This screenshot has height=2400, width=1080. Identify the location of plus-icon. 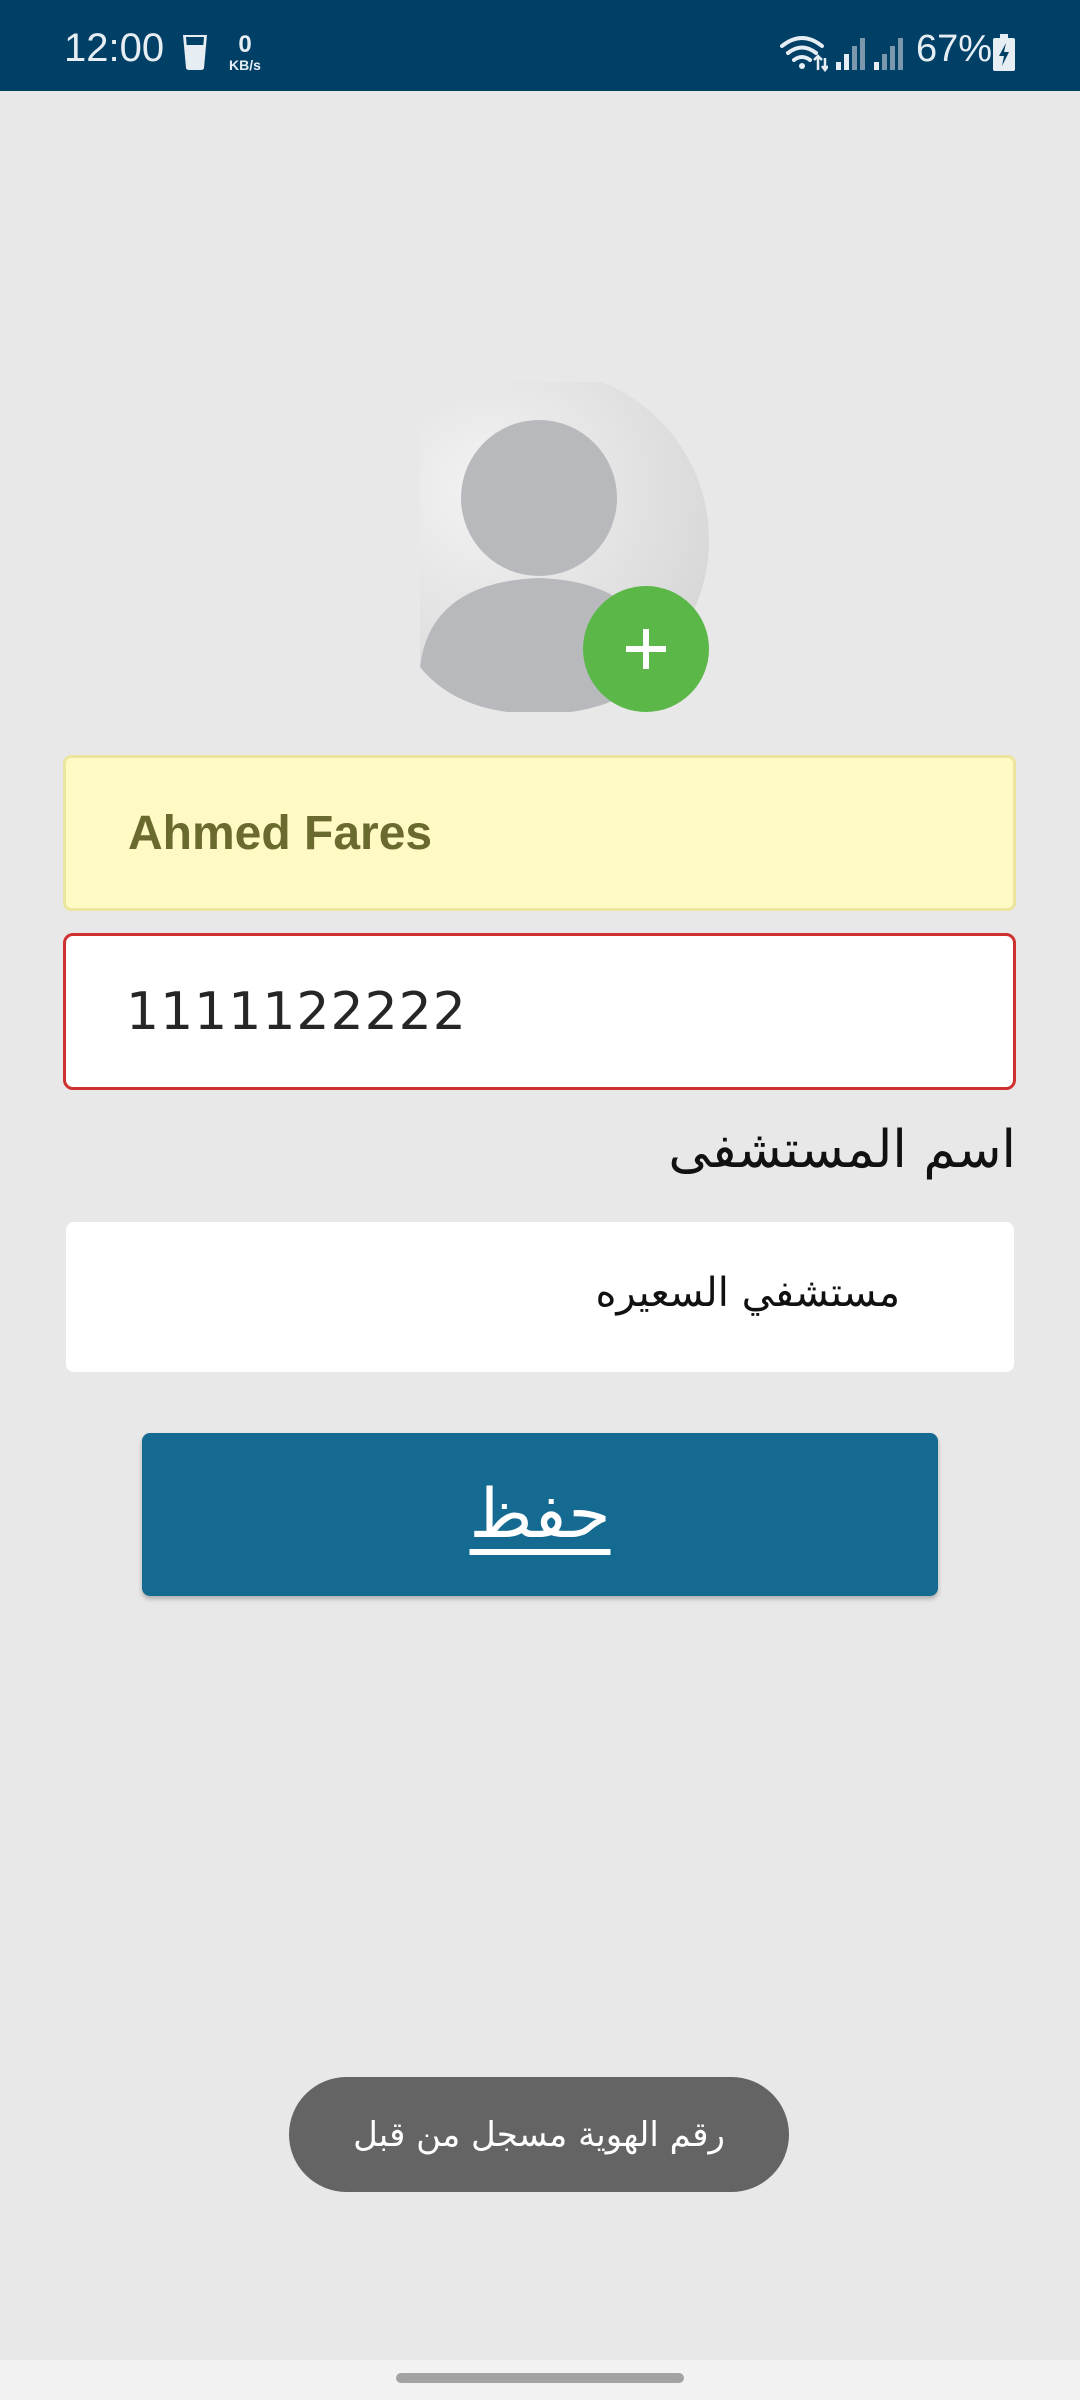
(646, 649).